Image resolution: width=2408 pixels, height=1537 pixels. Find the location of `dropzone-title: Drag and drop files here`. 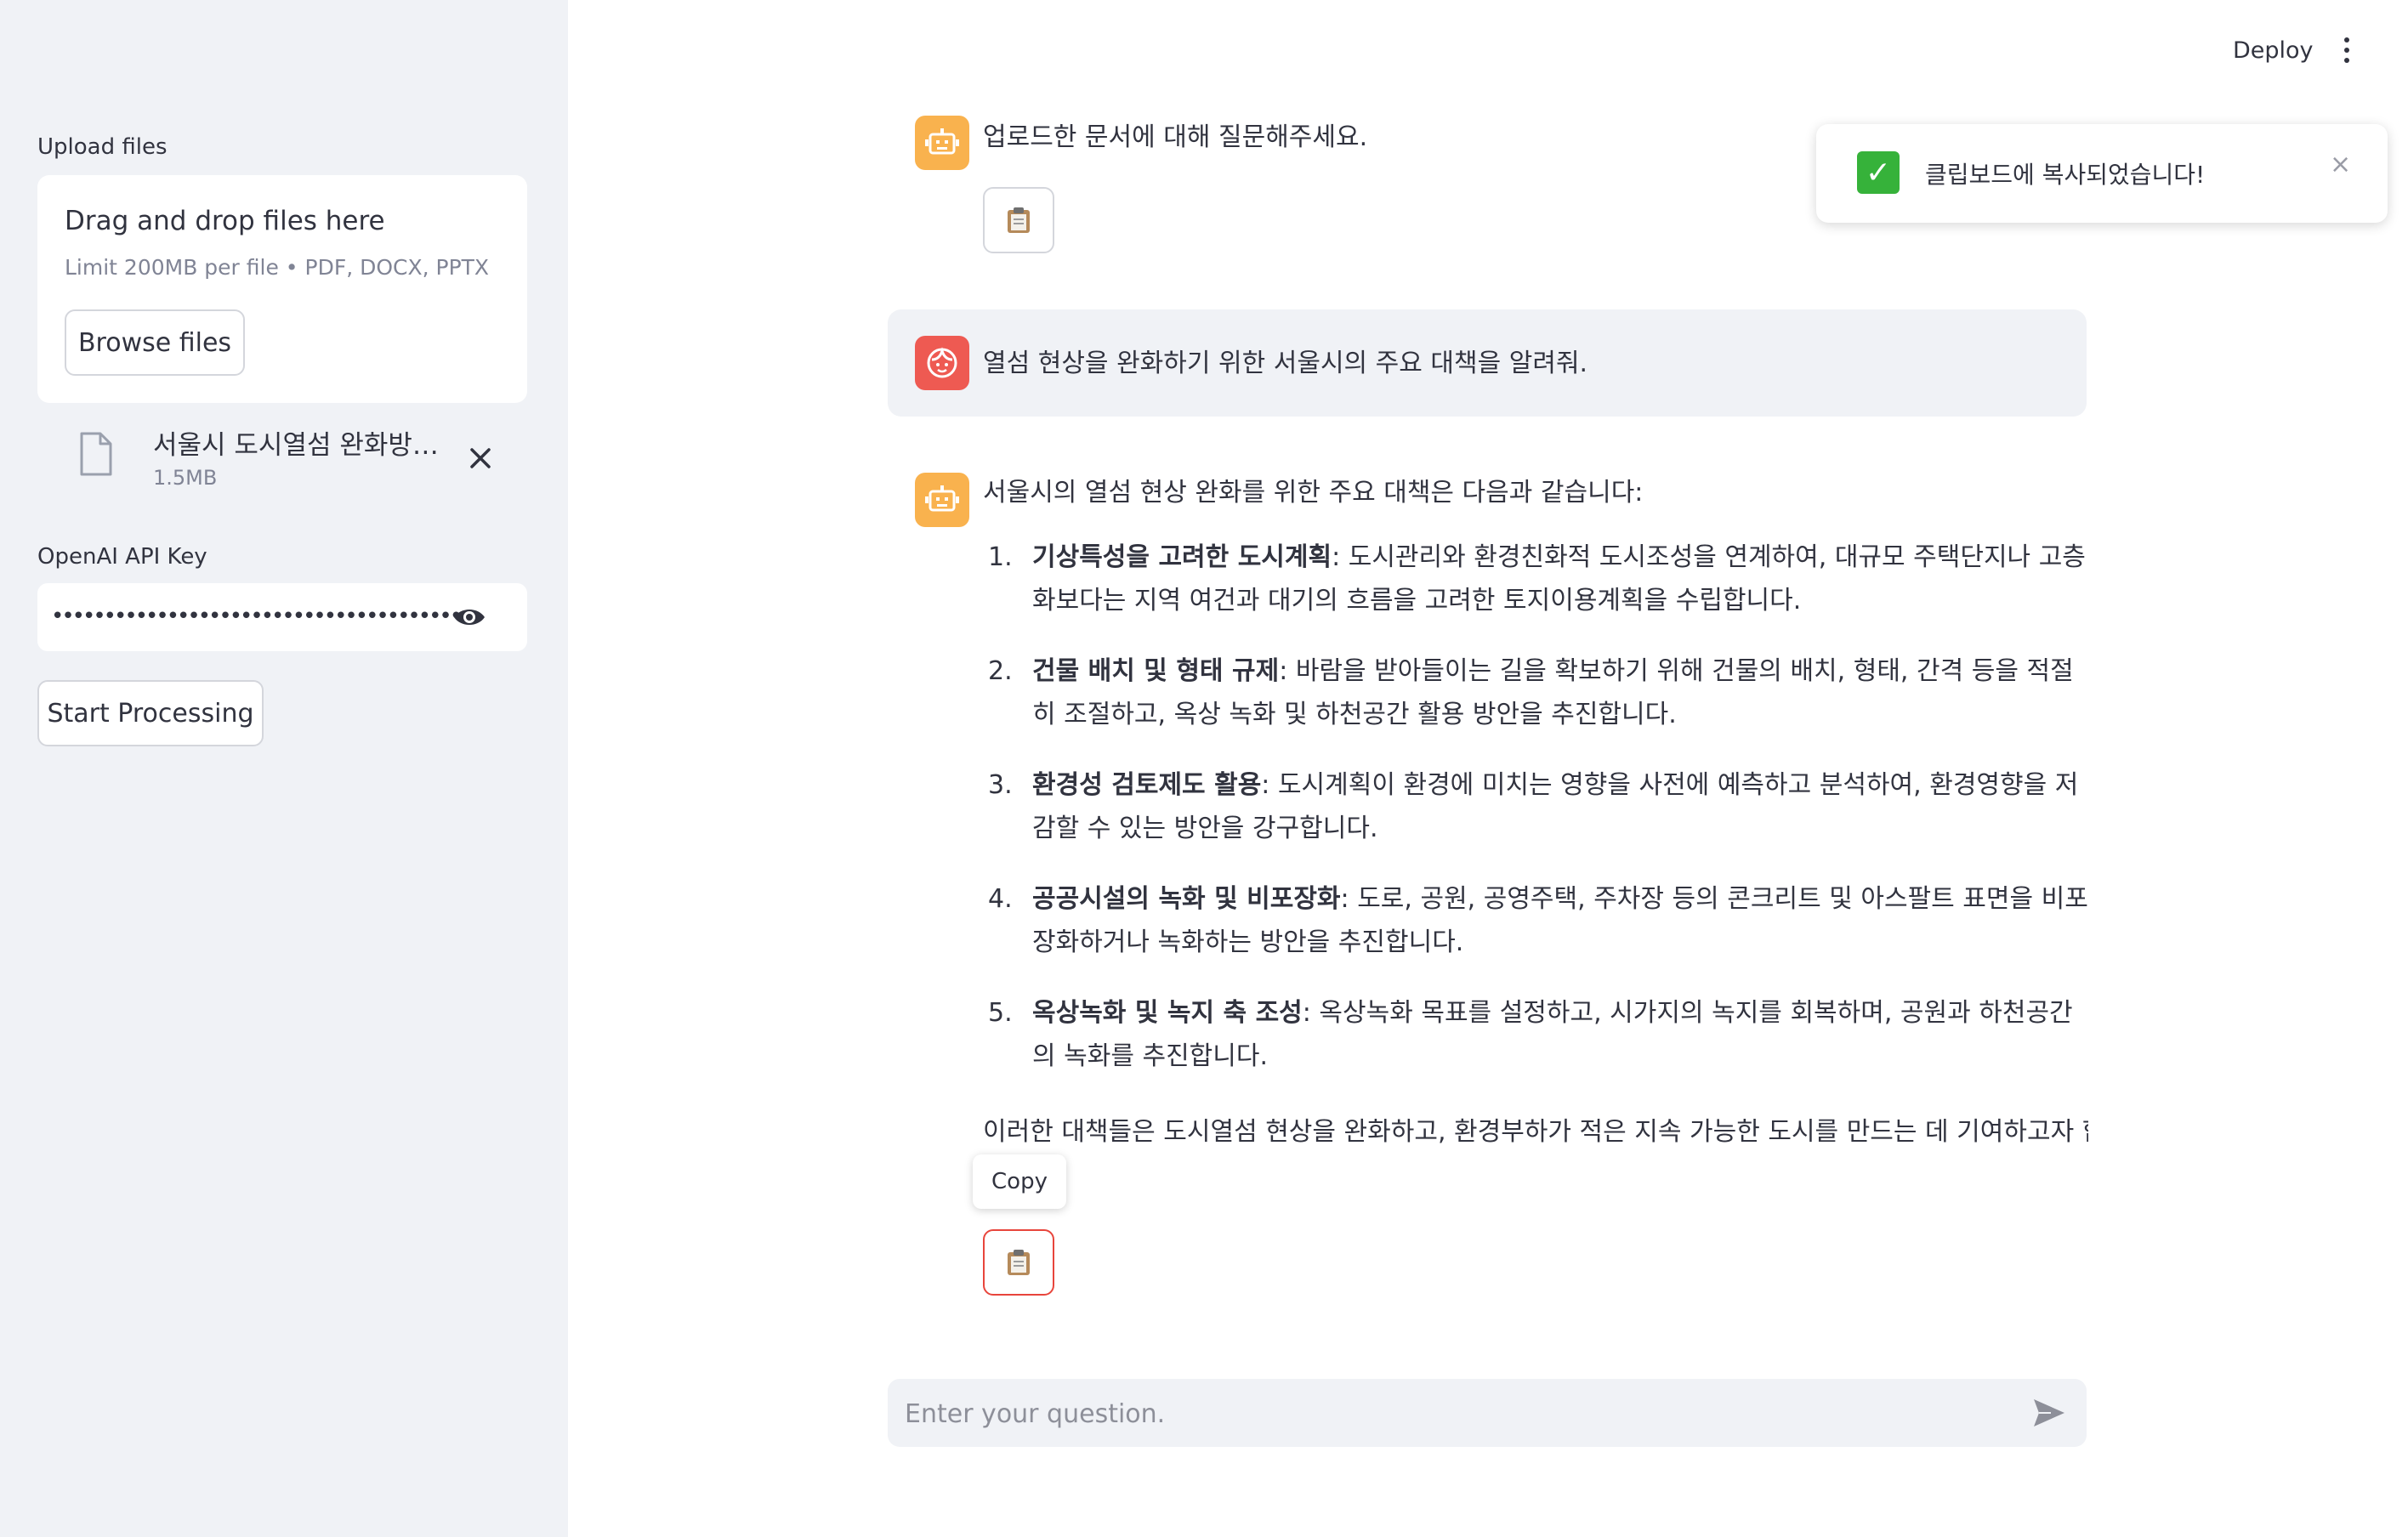

dropzone-title: Drag and drop files here is located at coordinates (225, 221).